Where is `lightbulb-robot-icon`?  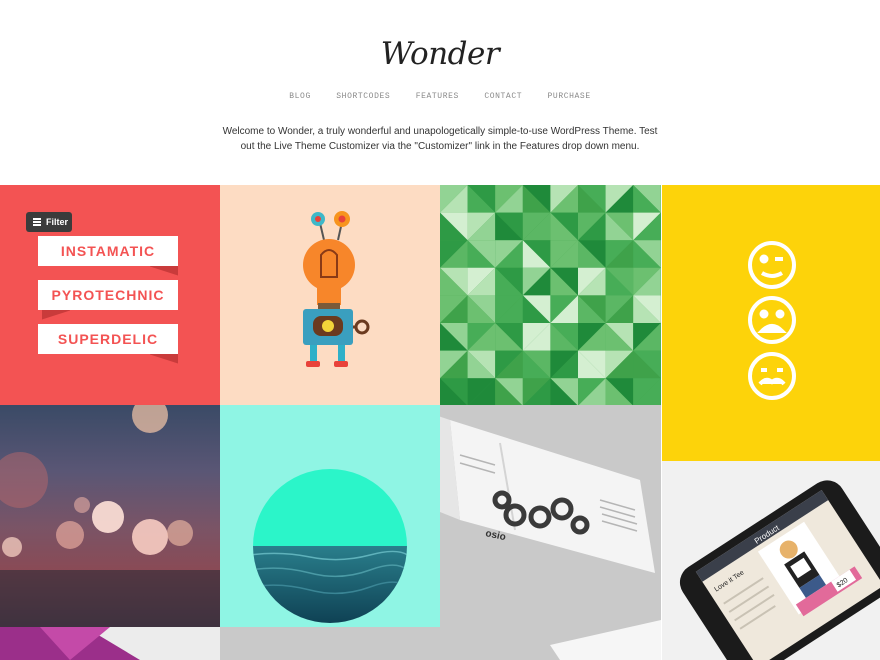
lightbulb-robot-icon is located at coordinates (336, 289).